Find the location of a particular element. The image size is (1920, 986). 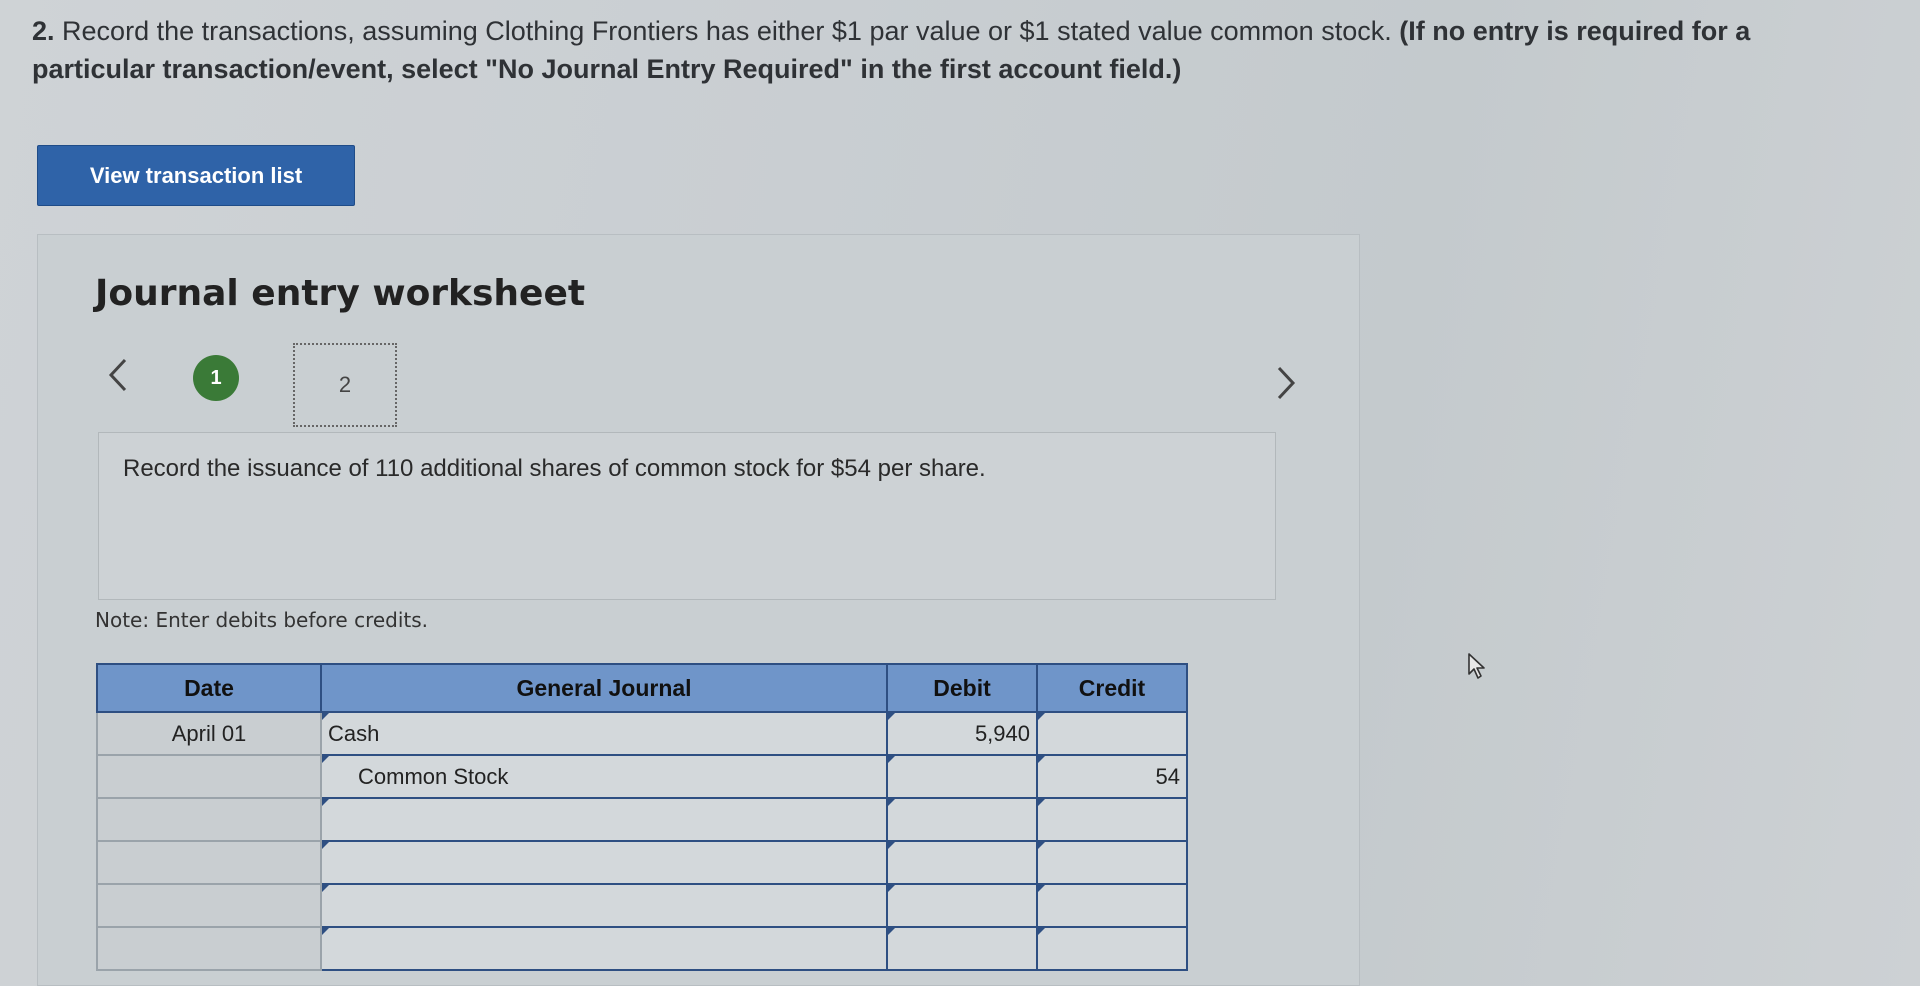

credit-cell: 54 is located at coordinates (1112, 776).